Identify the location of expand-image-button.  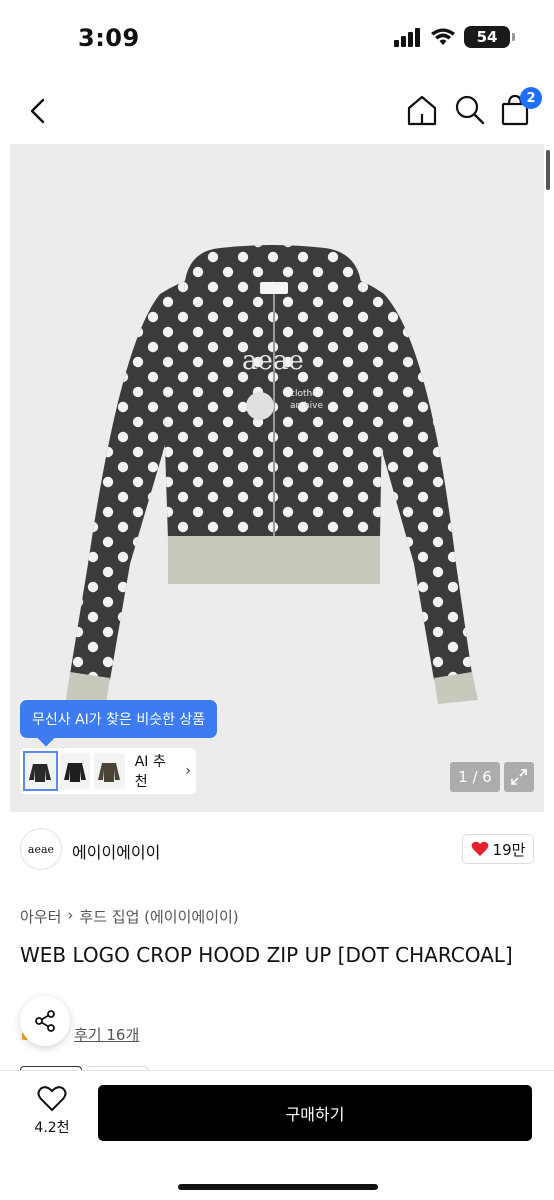
(519, 777).